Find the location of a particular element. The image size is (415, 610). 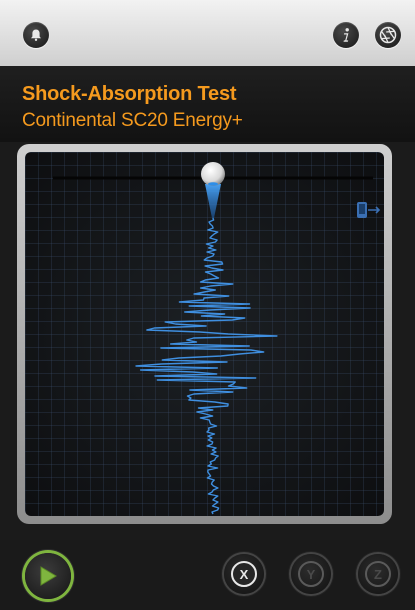

info-icon is located at coordinates (346, 35).